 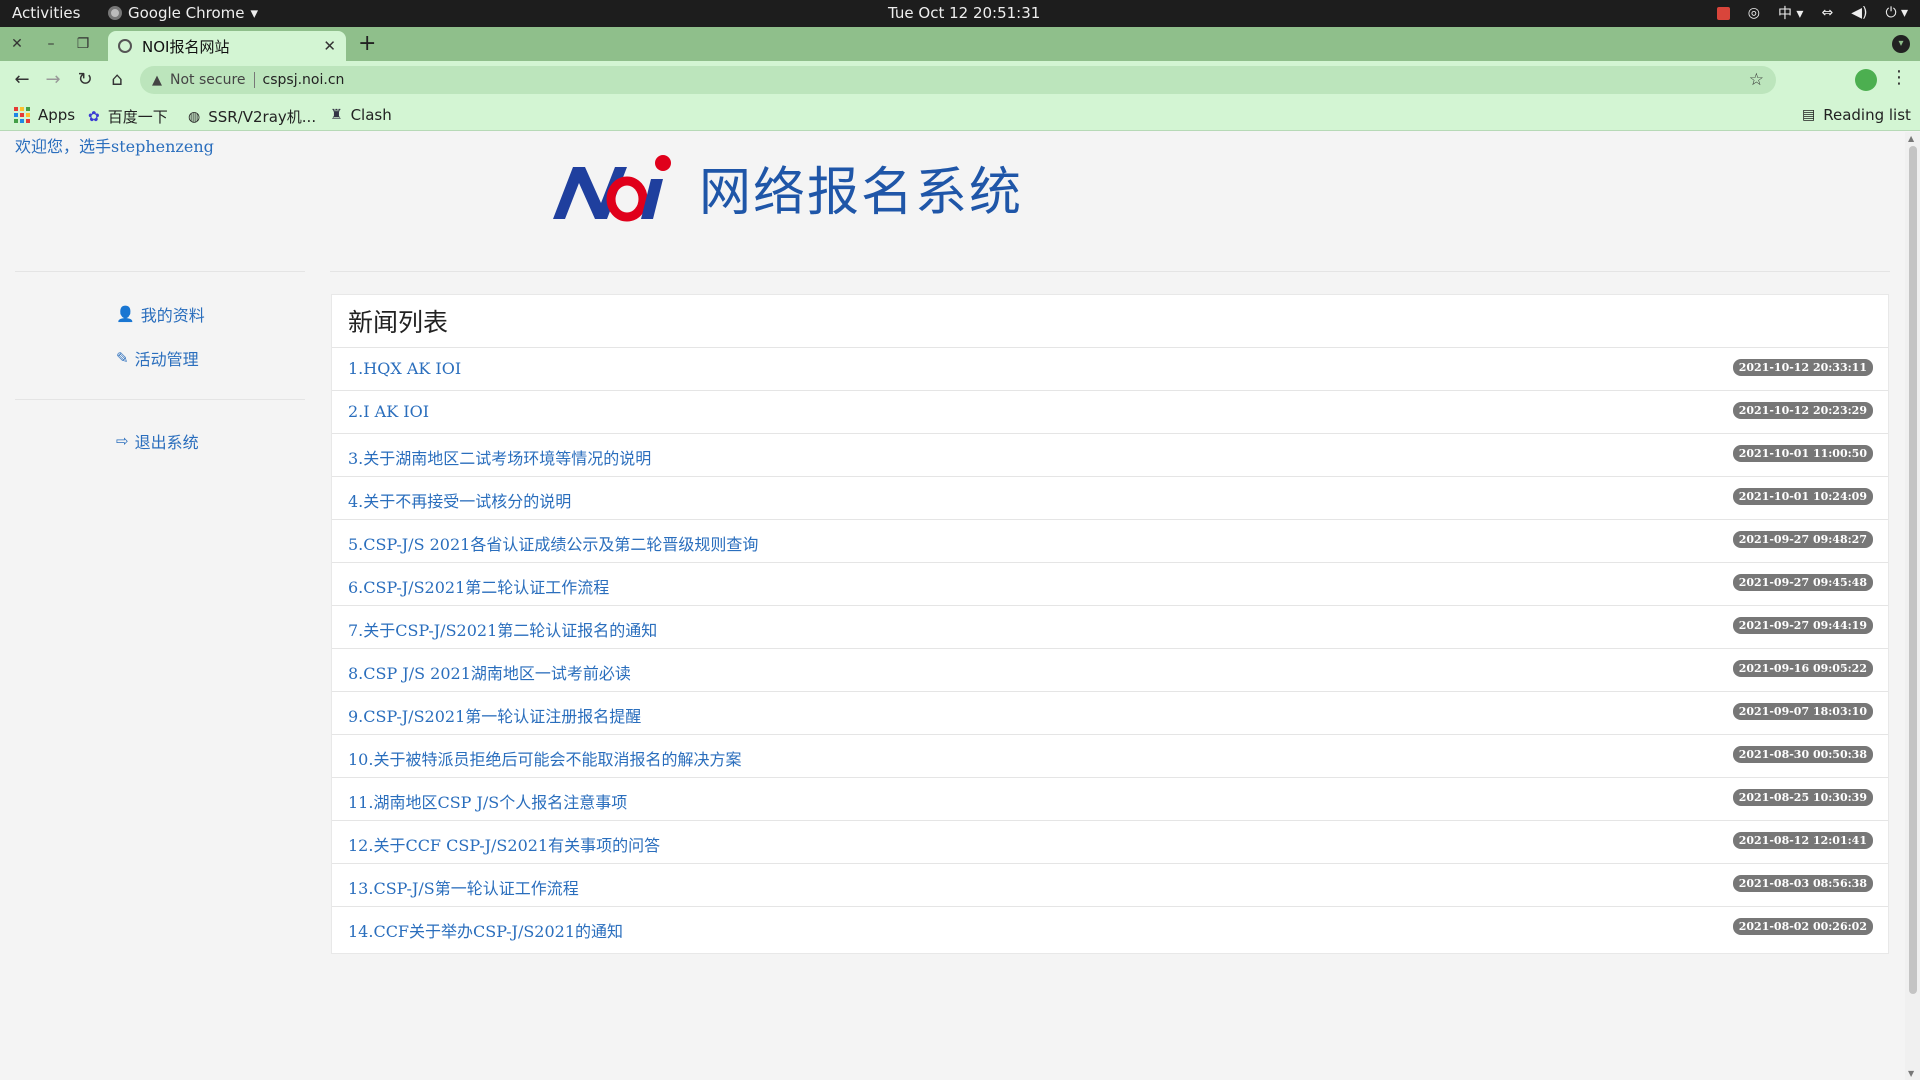 I want to click on news-link: 6.CSP-J/S2021第二轮认证工作流程, so click(x=478, y=586).